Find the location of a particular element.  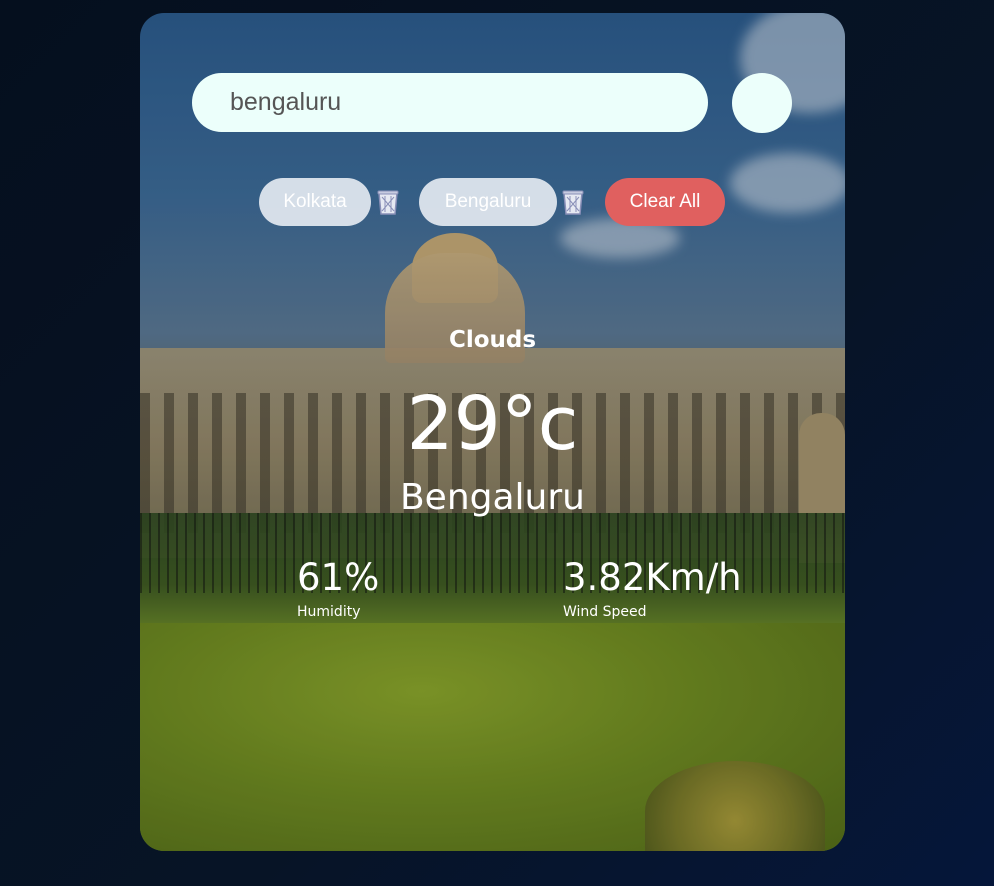

search-history: Kolkata Bengaluru Clear All is located at coordinates (492, 202).